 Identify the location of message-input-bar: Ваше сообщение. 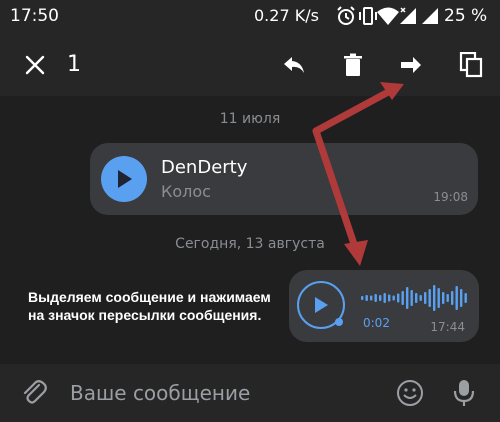
(250, 393).